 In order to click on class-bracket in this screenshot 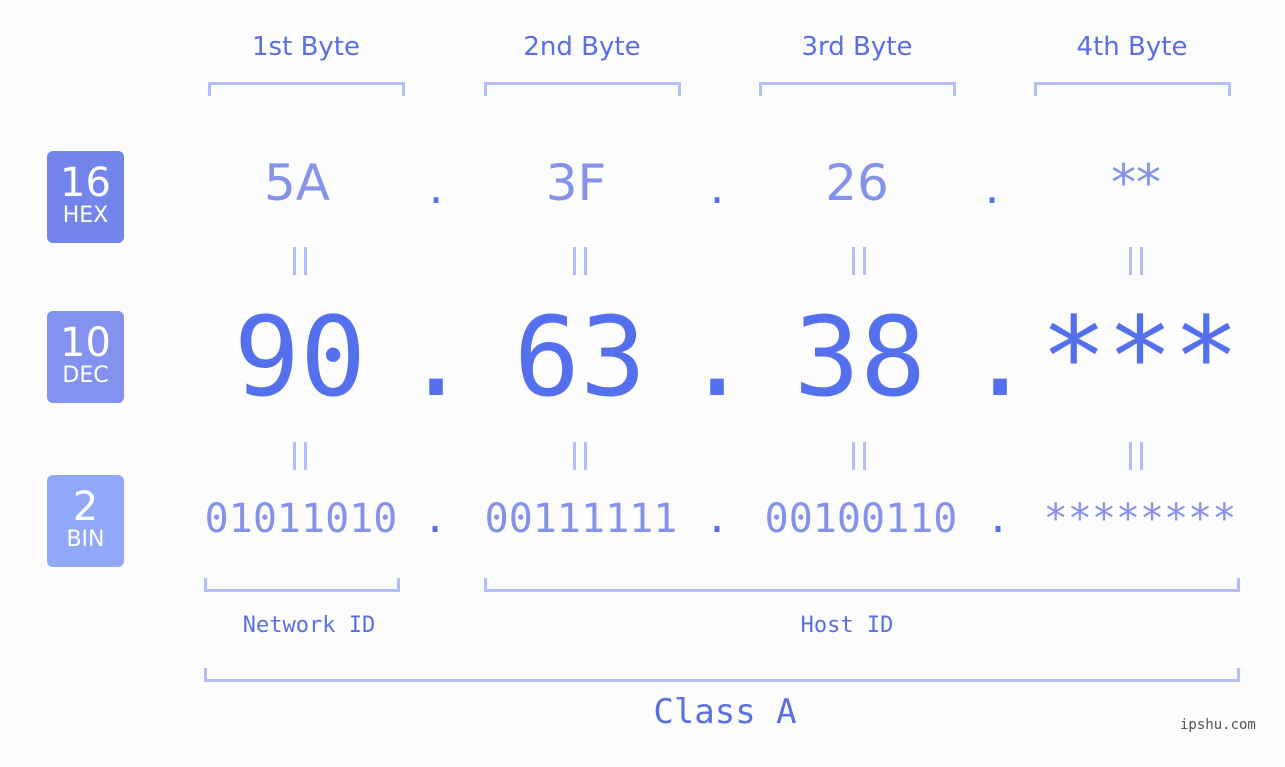, I will do `click(722, 675)`.